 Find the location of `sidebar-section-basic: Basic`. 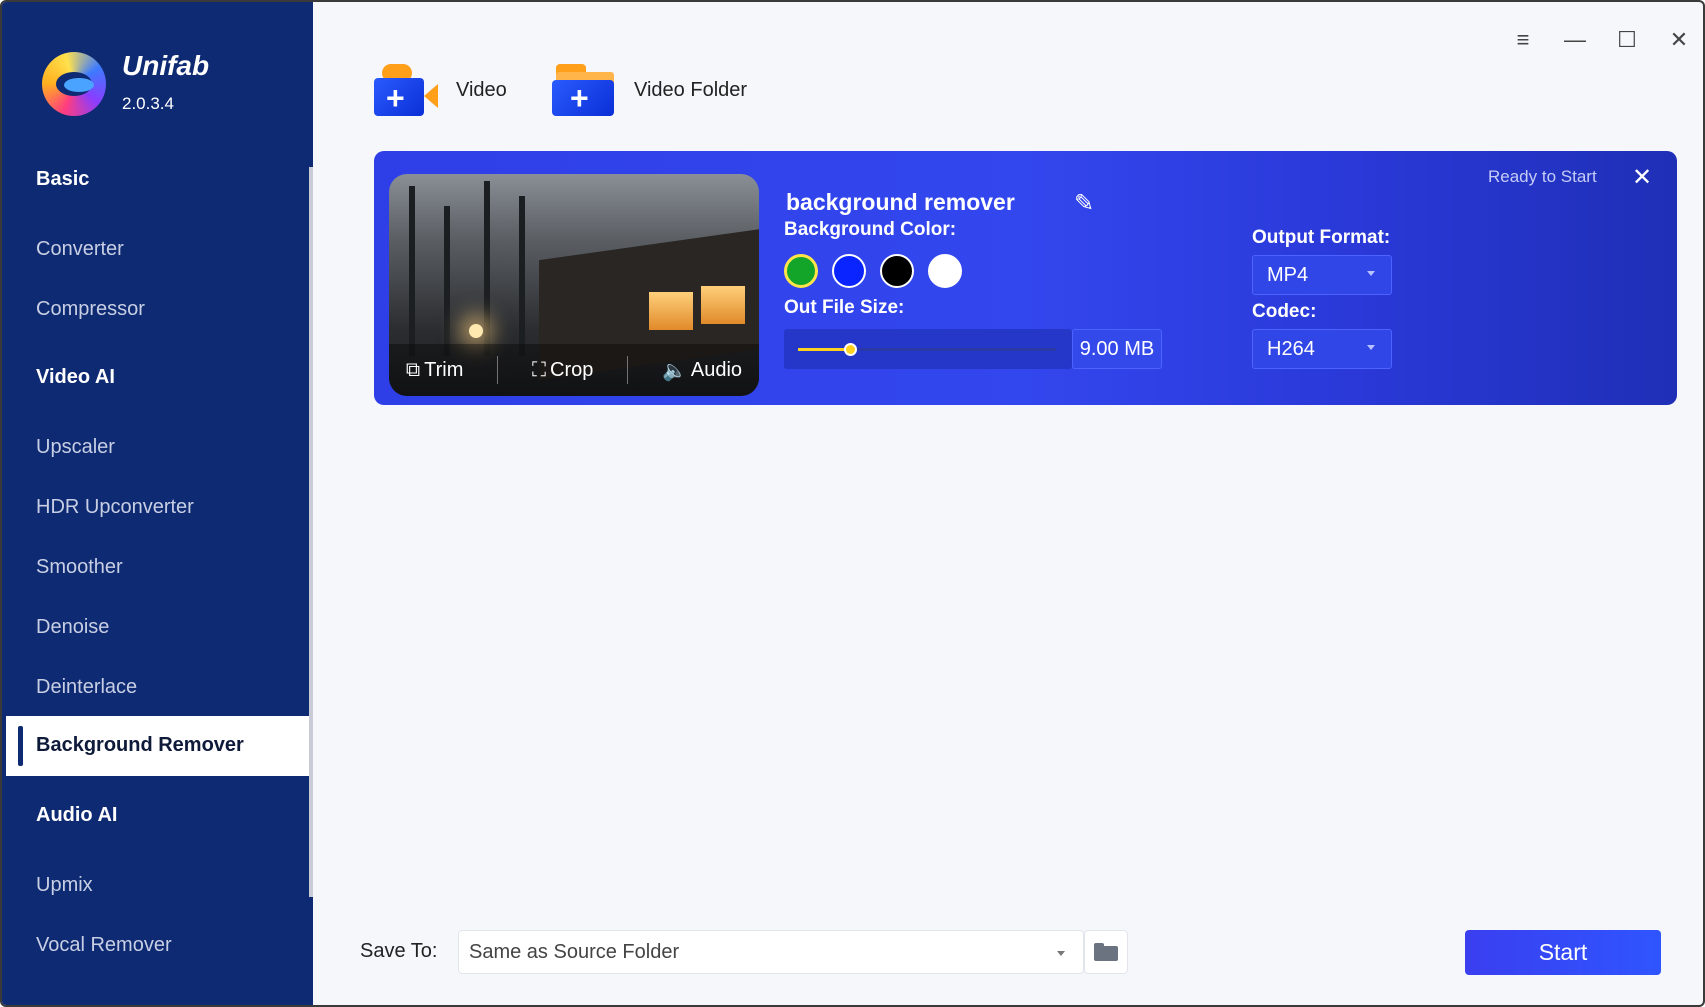

sidebar-section-basic: Basic is located at coordinates (63, 179).